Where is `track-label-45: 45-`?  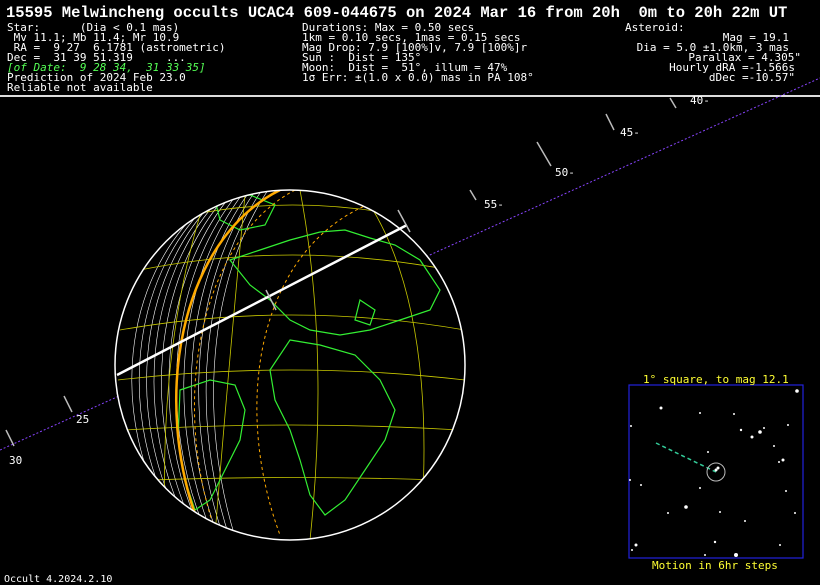
track-label-45: 45- is located at coordinates (630, 132).